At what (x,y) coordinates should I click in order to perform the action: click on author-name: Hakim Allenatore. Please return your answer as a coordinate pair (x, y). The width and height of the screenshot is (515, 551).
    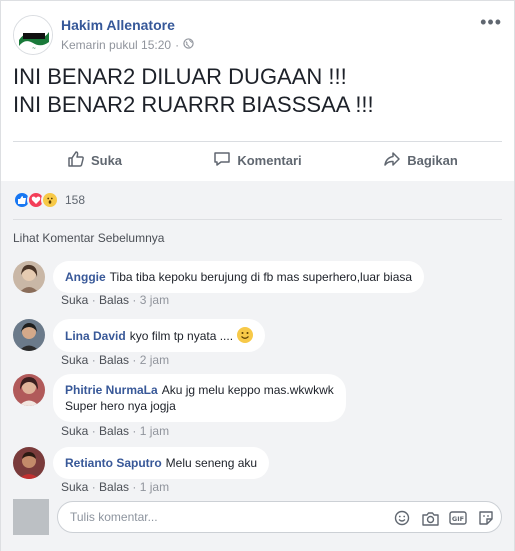
    Looking at the image, I should click on (118, 25).